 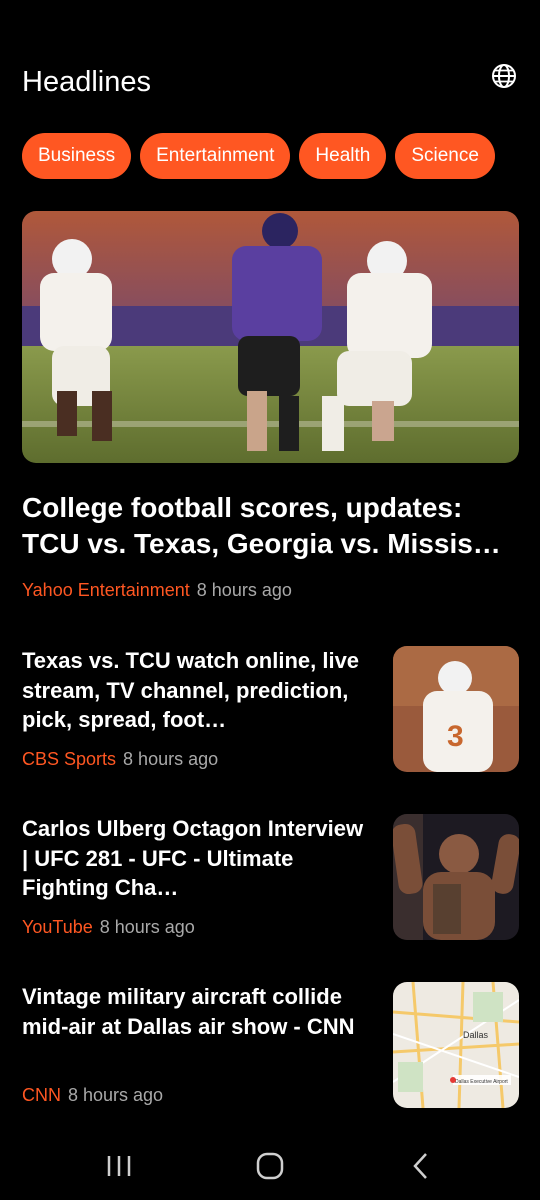 What do you see at coordinates (120, 759) in the screenshot?
I see `article-meta: CBS Sports 8 hours ago` at bounding box center [120, 759].